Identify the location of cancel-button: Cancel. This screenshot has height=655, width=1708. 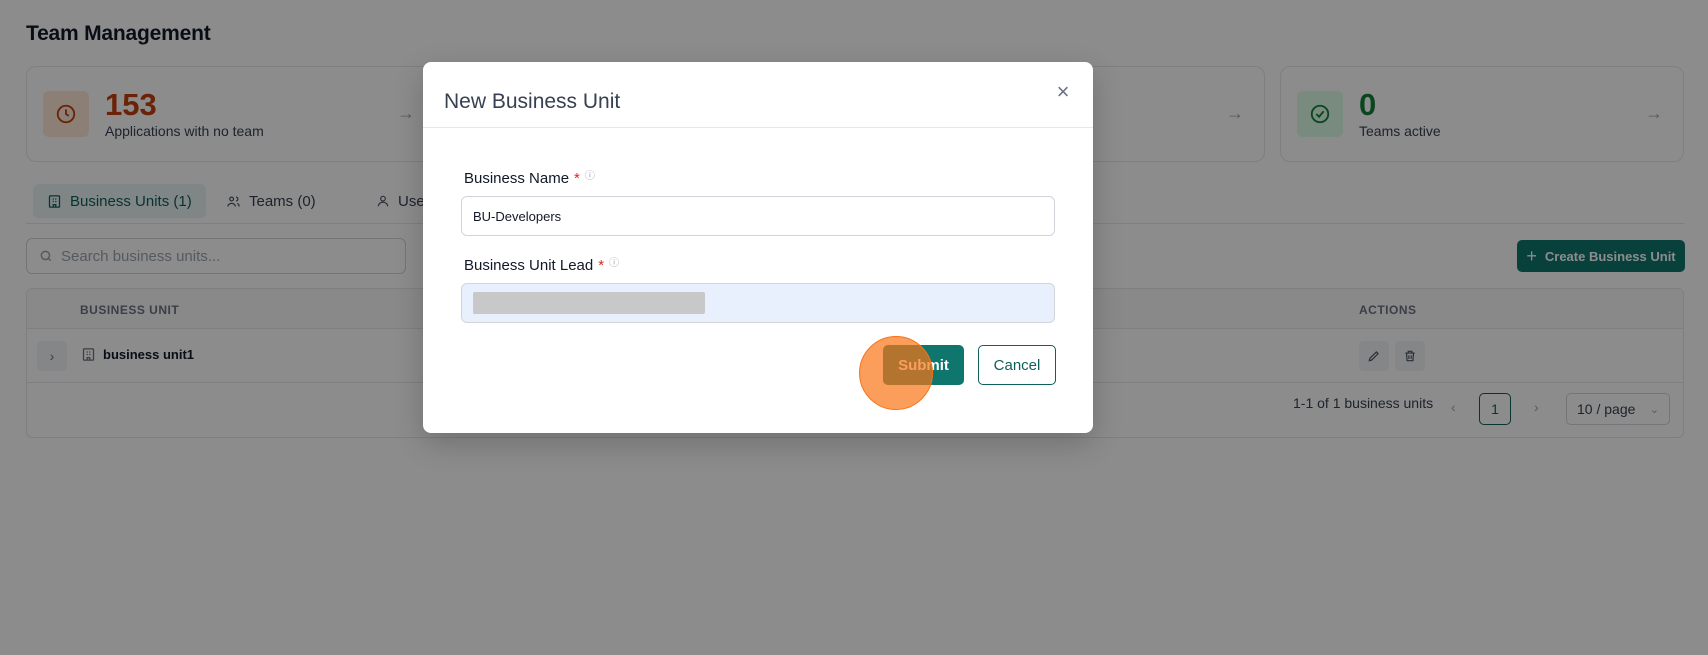
(1017, 365).